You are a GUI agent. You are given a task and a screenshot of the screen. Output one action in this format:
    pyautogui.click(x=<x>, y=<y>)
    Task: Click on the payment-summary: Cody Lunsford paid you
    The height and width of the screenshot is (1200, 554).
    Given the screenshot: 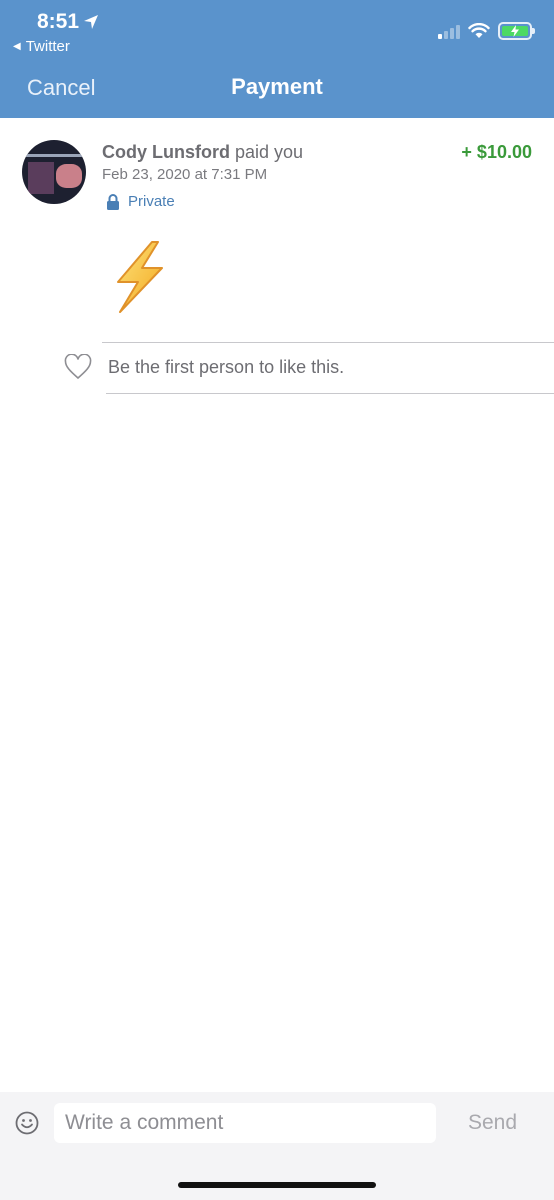 What is the action you would take?
    pyautogui.click(x=202, y=152)
    